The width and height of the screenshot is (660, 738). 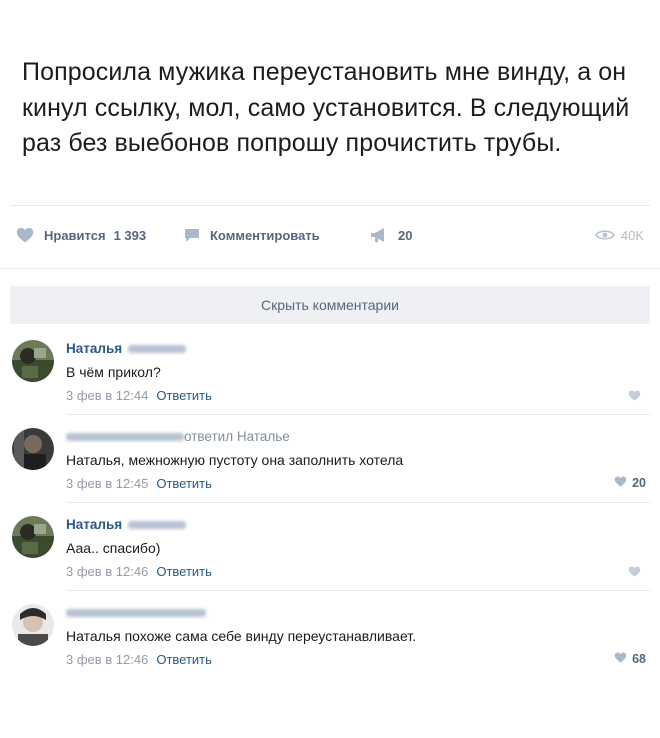 I want to click on megaphone-icon, so click(x=379, y=235).